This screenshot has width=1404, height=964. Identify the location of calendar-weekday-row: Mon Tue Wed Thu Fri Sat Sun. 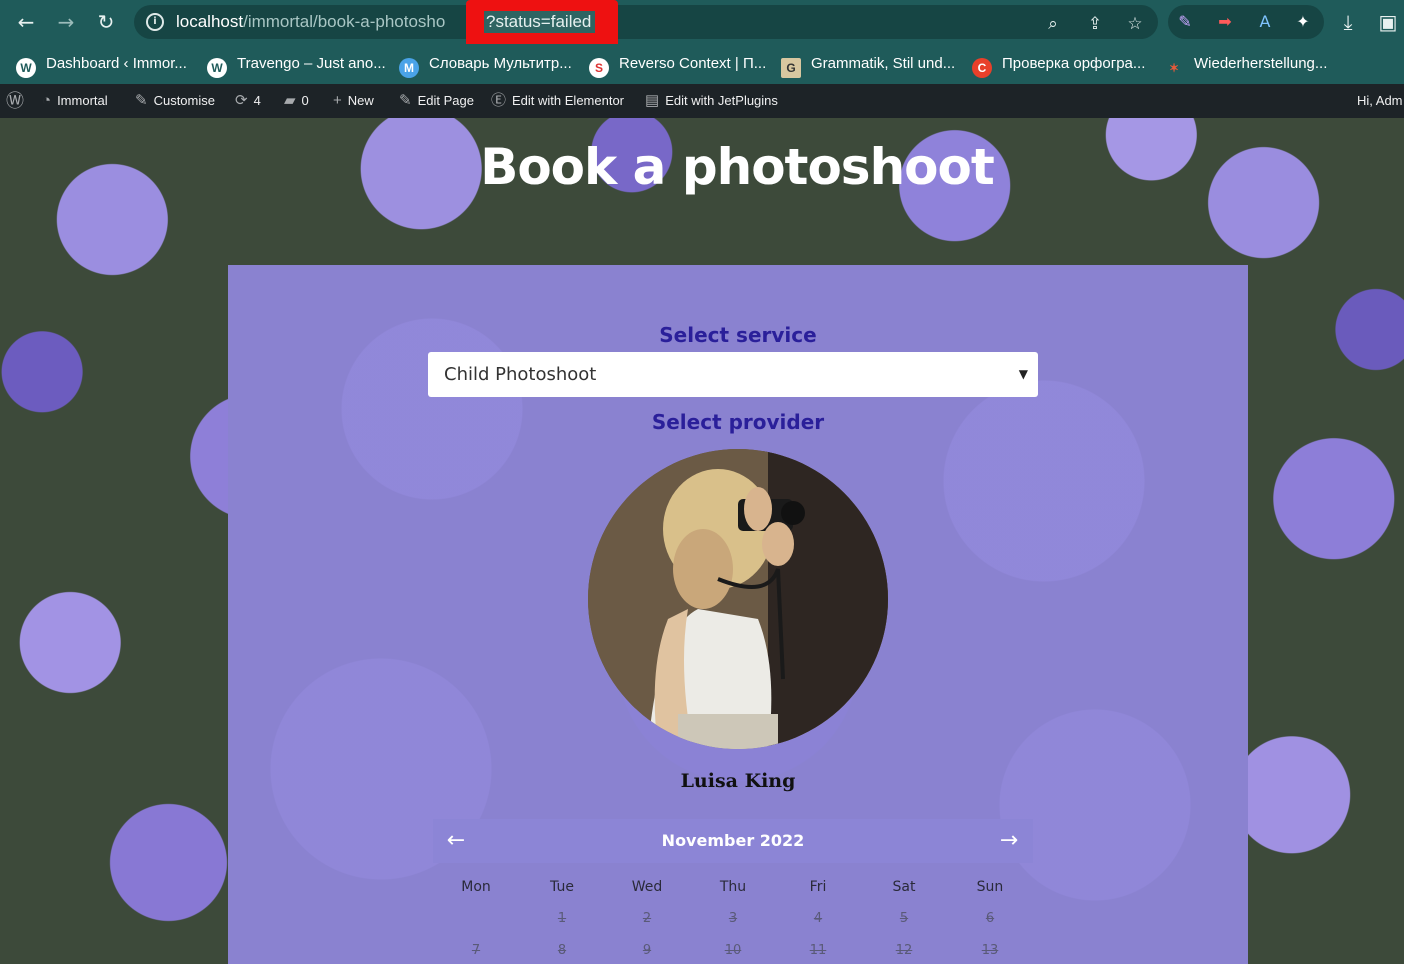
(733, 887).